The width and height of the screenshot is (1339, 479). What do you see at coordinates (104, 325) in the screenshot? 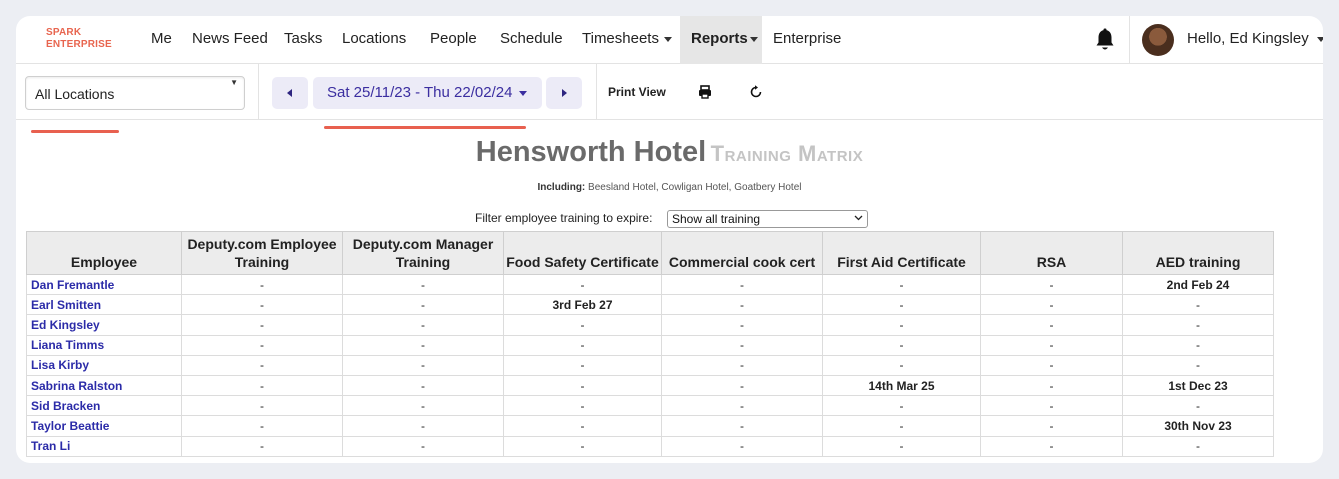
I see `employee-name-link: Ed Kingsley` at bounding box center [104, 325].